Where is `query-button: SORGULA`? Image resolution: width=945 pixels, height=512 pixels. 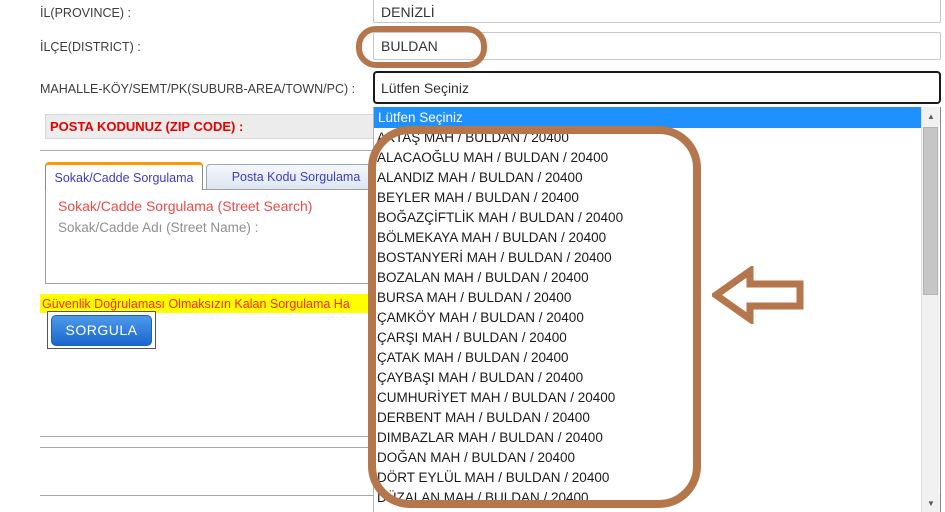 query-button: SORGULA is located at coordinates (101, 330).